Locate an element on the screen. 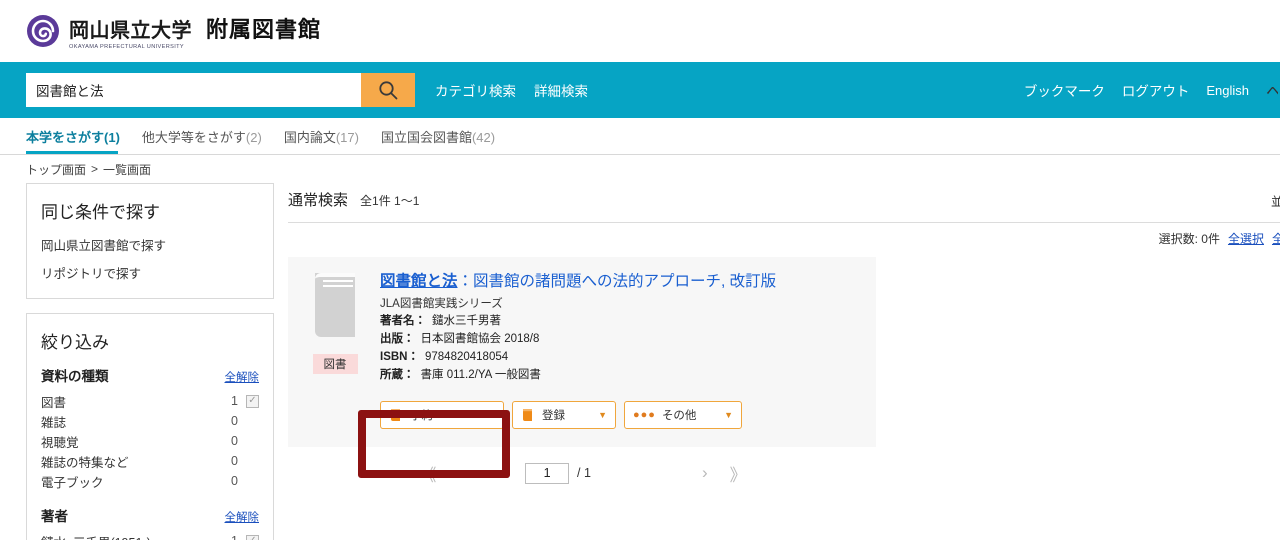 This screenshot has width=1280, height=540. tab-count: (17) is located at coordinates (347, 137).